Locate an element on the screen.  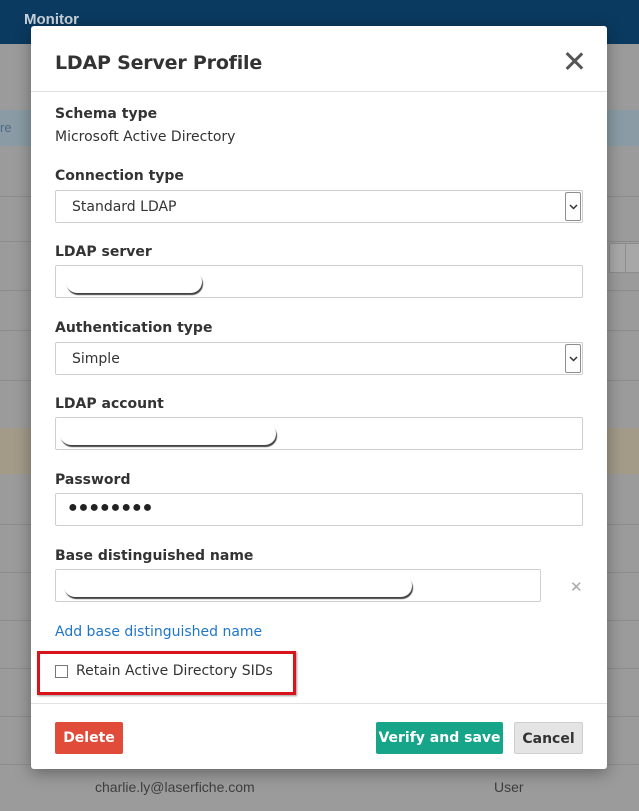
close-icon is located at coordinates (574, 61).